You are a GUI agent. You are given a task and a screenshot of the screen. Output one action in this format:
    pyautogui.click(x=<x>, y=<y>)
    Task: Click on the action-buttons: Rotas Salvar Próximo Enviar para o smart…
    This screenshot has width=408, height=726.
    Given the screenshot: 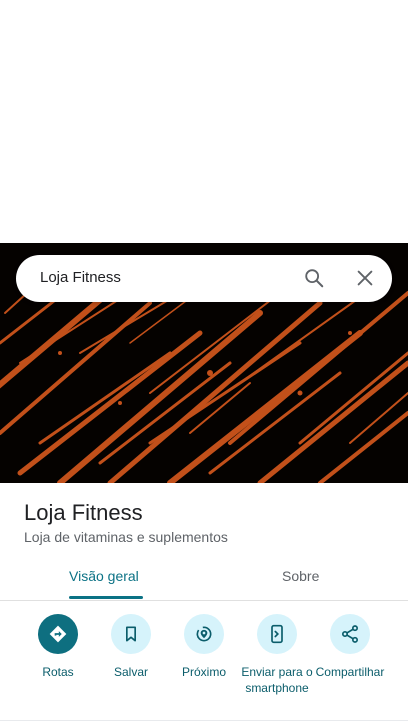 What is the action you would take?
    pyautogui.click(x=204, y=662)
    